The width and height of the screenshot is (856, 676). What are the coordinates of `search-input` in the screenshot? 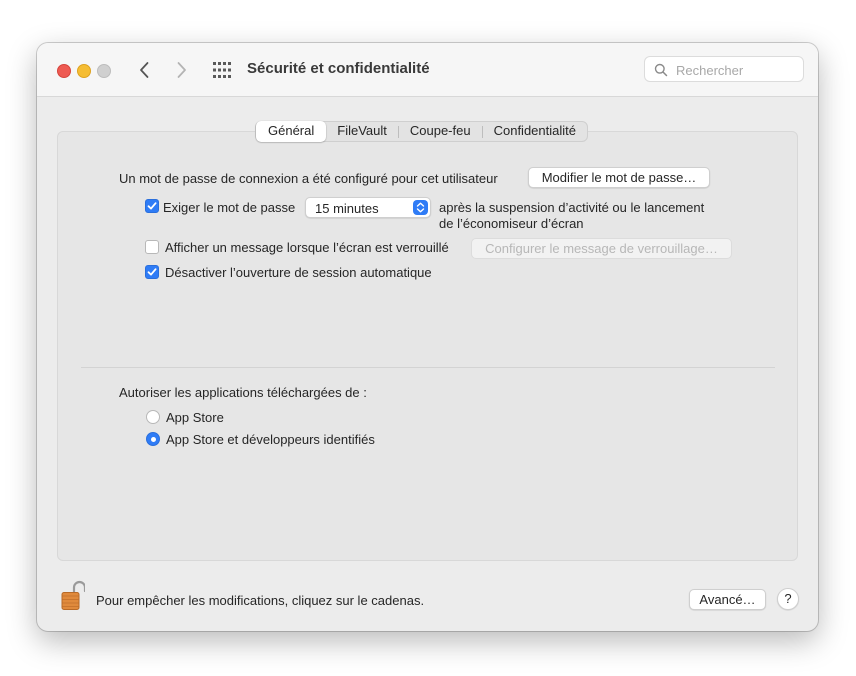 It's located at (738, 70).